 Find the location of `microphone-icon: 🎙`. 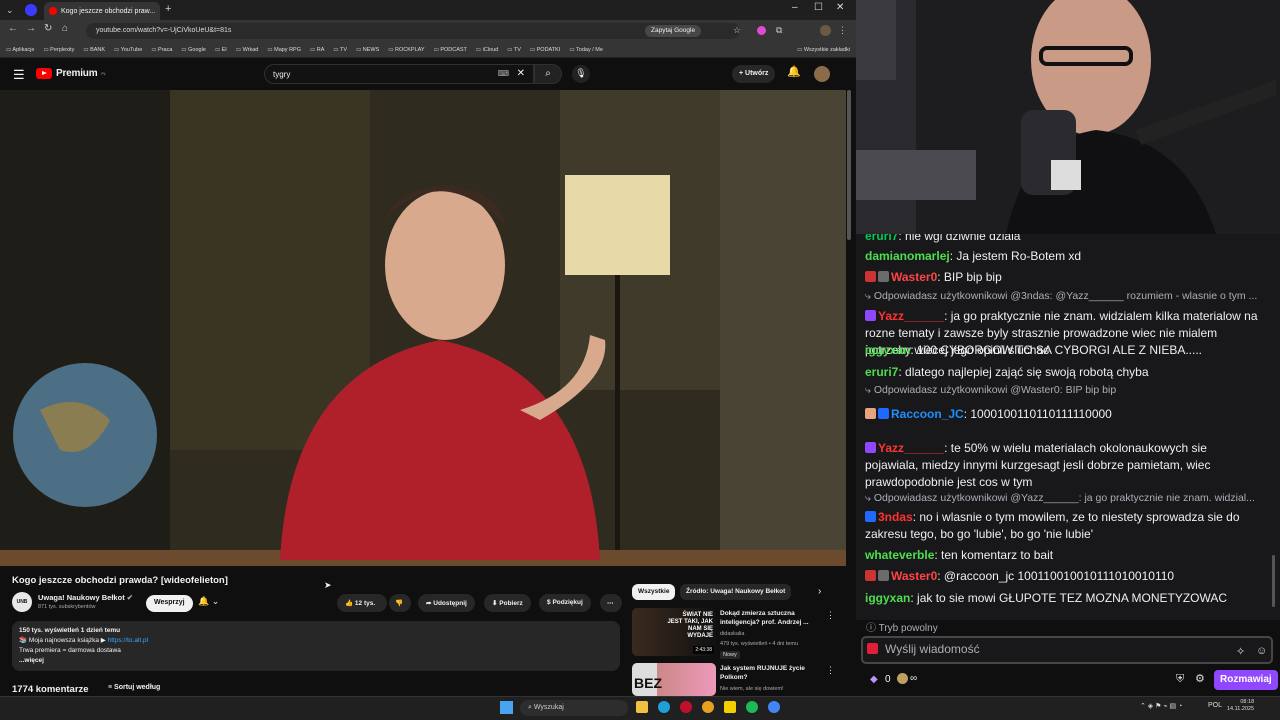

microphone-icon: 🎙 is located at coordinates (581, 74).